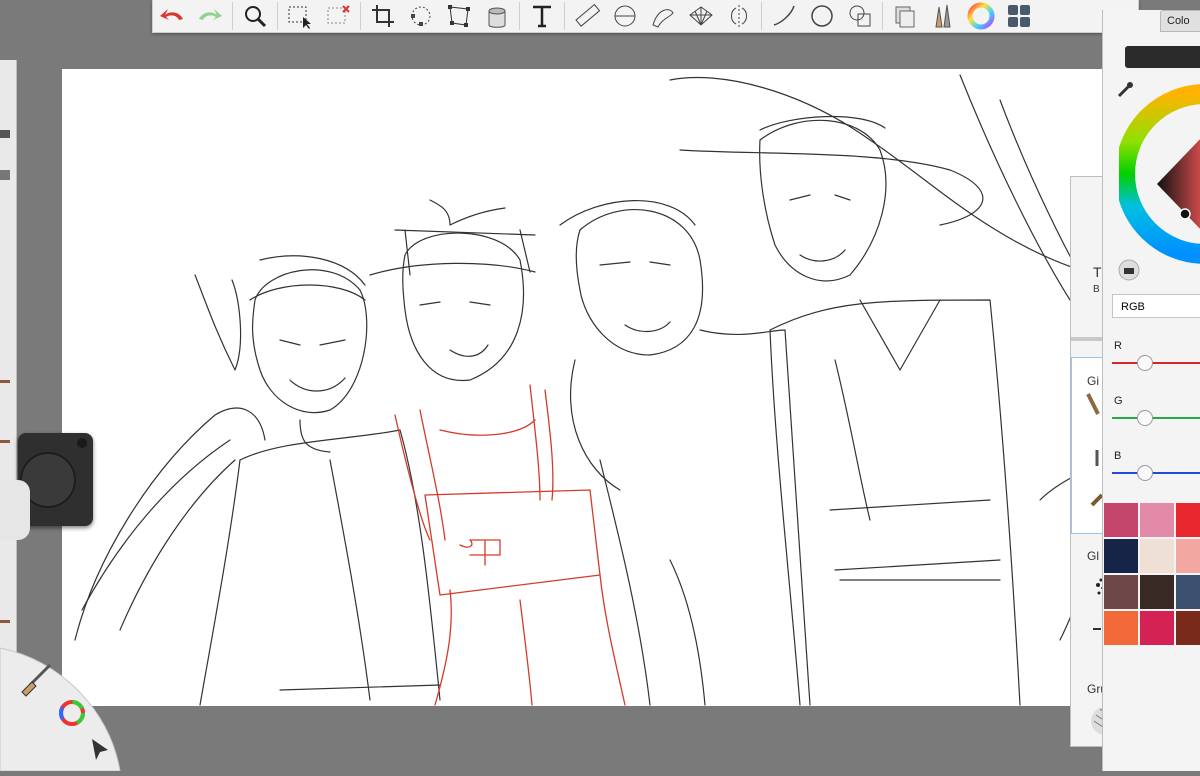 The image size is (1200, 776). Describe the element at coordinates (1156, 418) in the screenshot. I see `green-slider-track` at that location.